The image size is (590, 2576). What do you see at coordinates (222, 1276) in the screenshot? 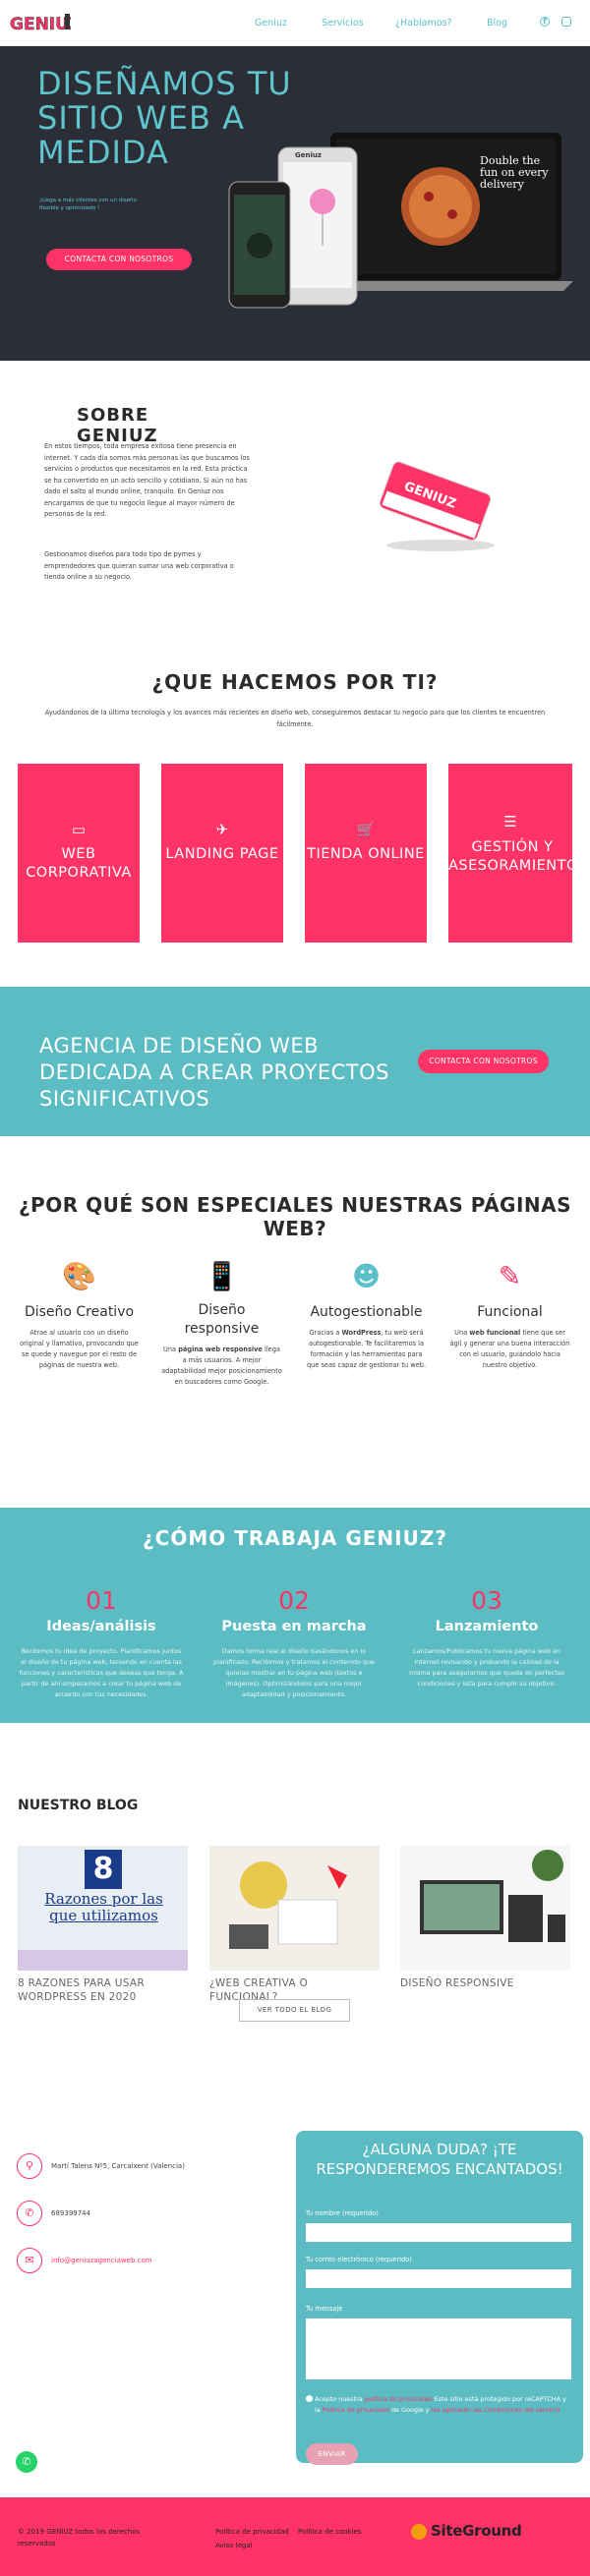
I see `smartphone-icon: 📱` at bounding box center [222, 1276].